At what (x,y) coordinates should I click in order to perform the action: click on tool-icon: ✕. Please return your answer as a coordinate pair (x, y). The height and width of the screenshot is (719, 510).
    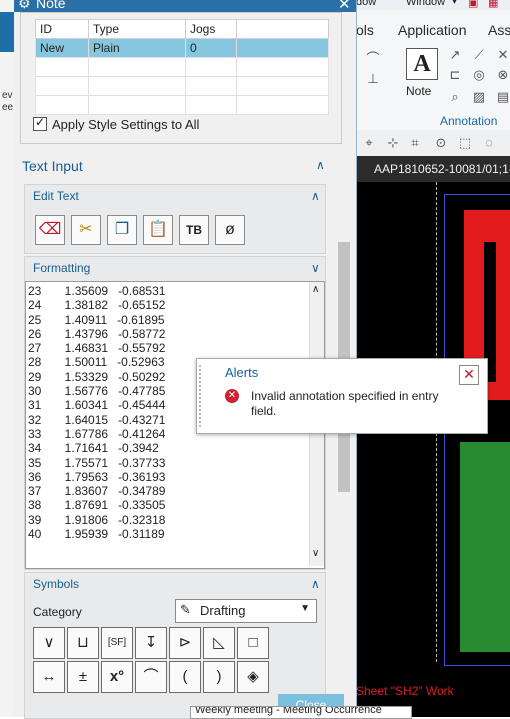
    Looking at the image, I should click on (503, 55).